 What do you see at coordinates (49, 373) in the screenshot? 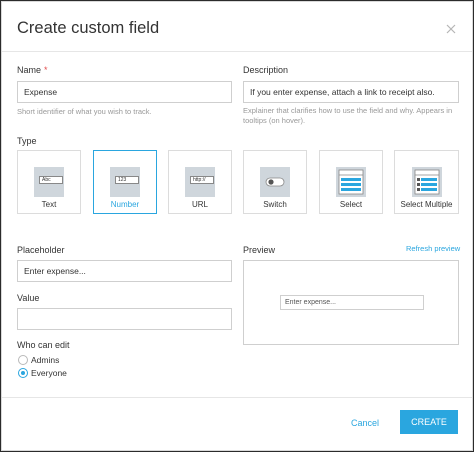
I see `radio-label-everyone: Everyone` at bounding box center [49, 373].